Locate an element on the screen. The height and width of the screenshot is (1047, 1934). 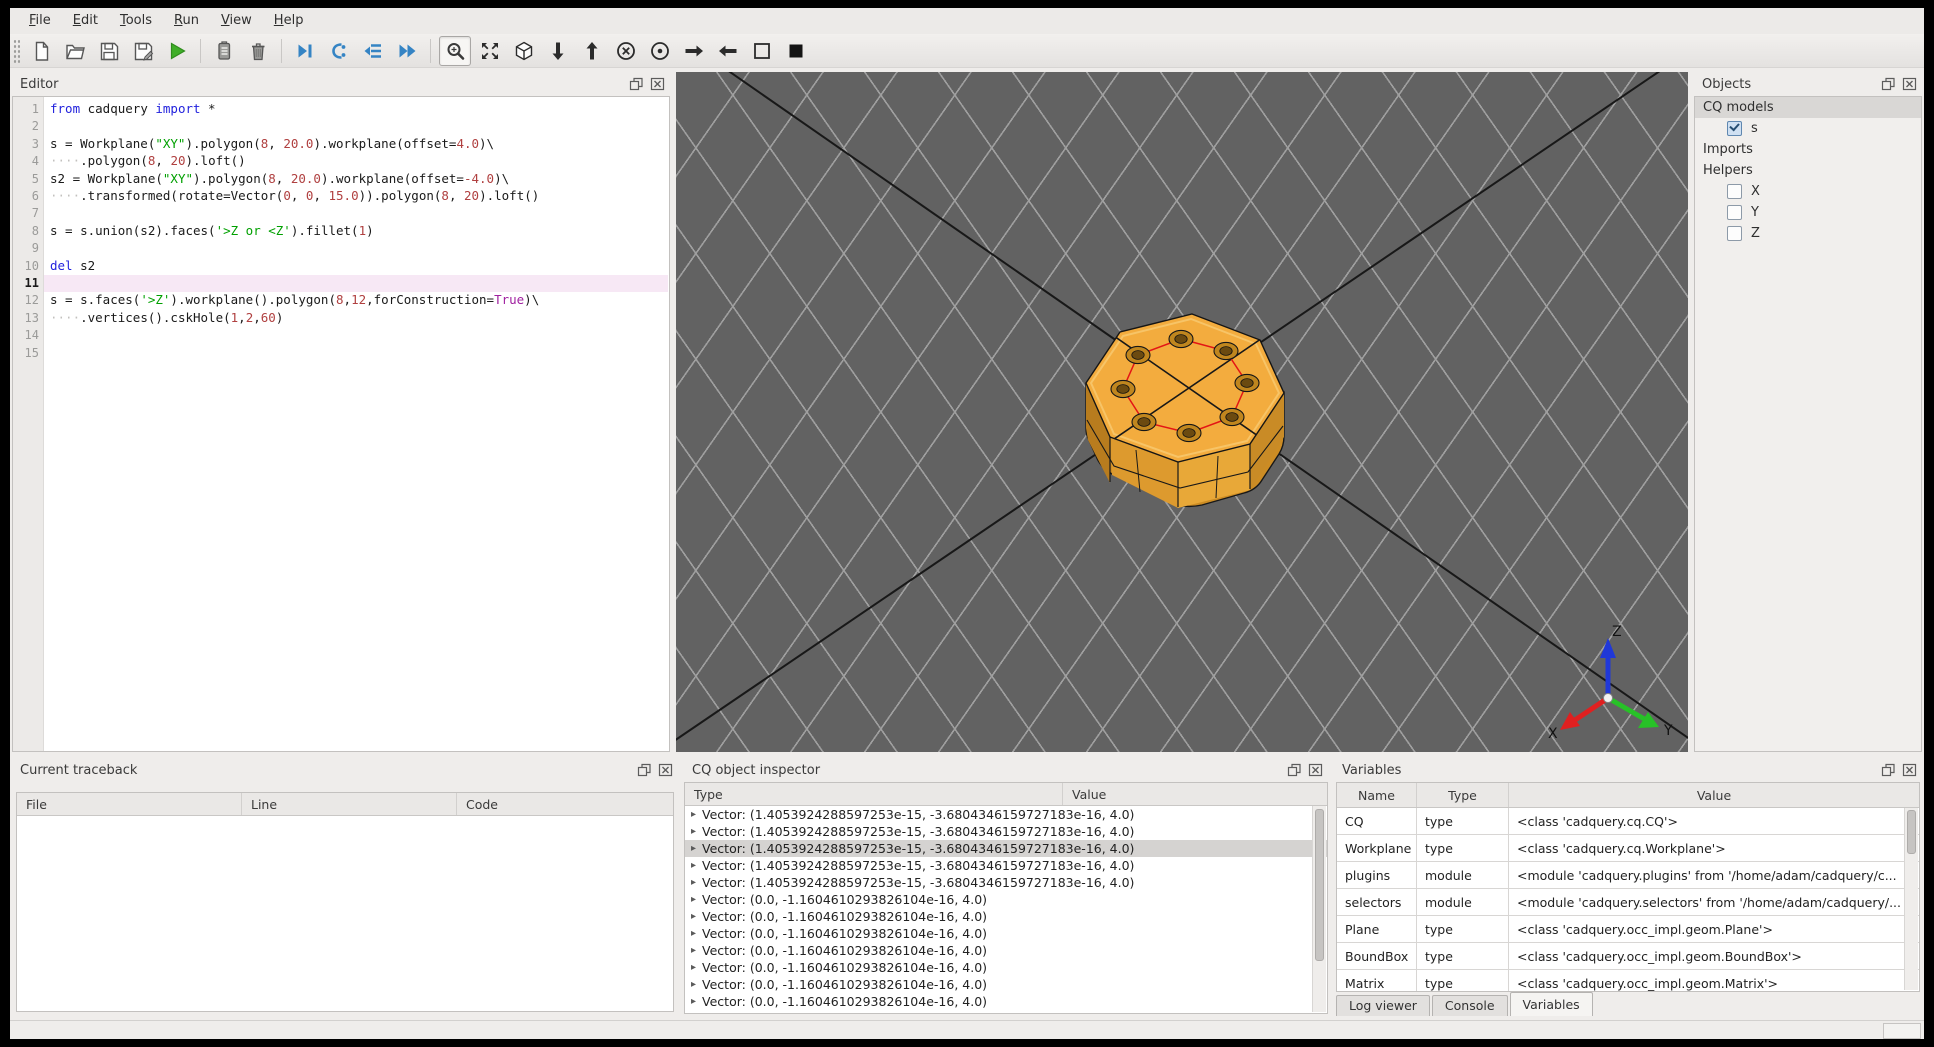
save-button is located at coordinates (109, 51).